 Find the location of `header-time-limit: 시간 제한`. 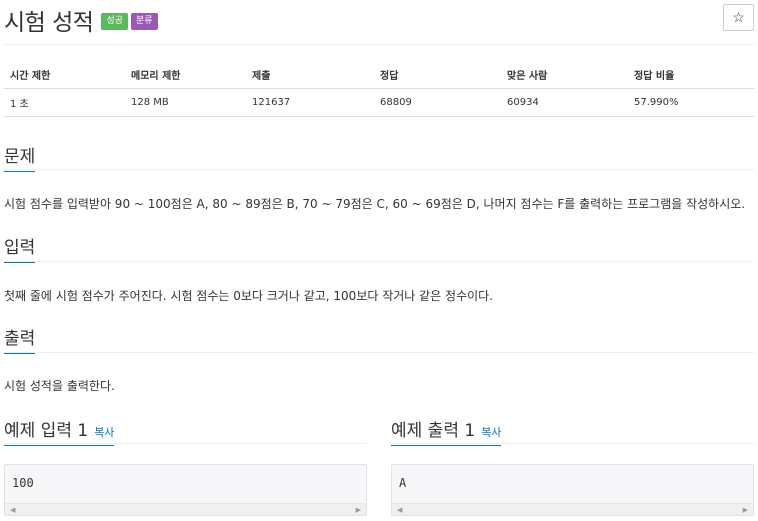

header-time-limit: 시간 제한 is located at coordinates (64, 75).